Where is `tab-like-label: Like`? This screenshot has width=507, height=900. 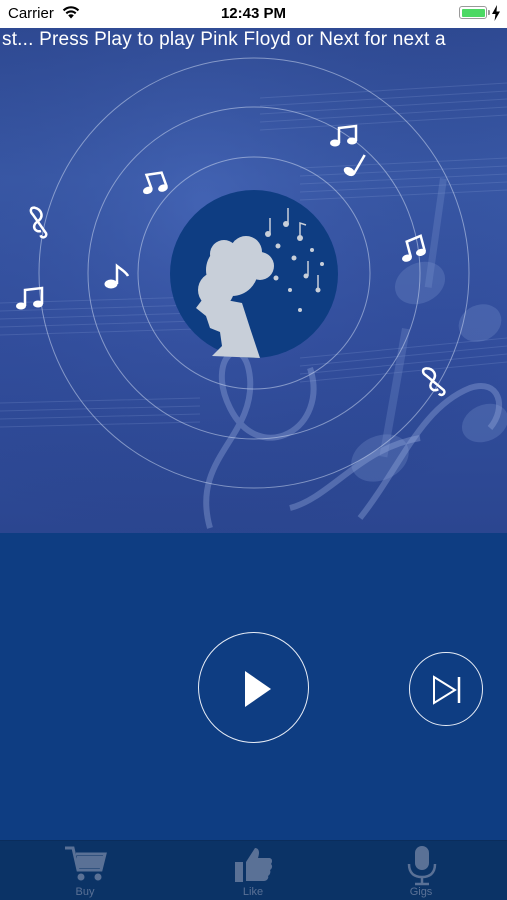 tab-like-label: Like is located at coordinates (253, 892).